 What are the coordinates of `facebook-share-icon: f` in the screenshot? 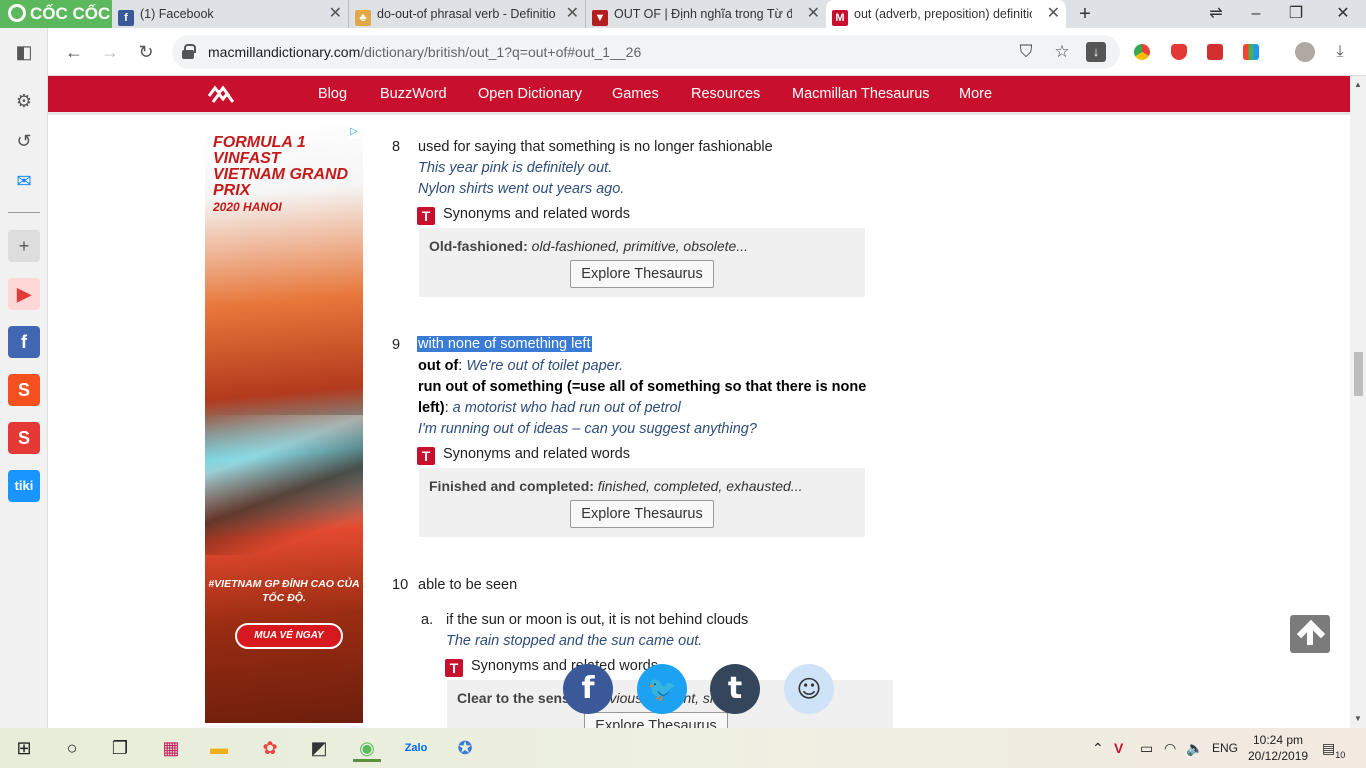 It's located at (588, 689).